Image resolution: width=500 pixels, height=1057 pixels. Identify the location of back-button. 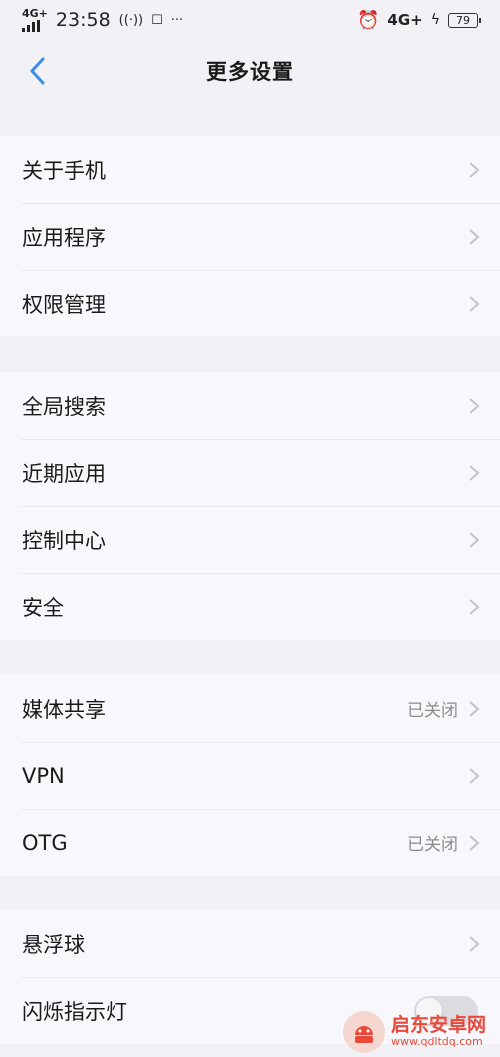
(37, 71).